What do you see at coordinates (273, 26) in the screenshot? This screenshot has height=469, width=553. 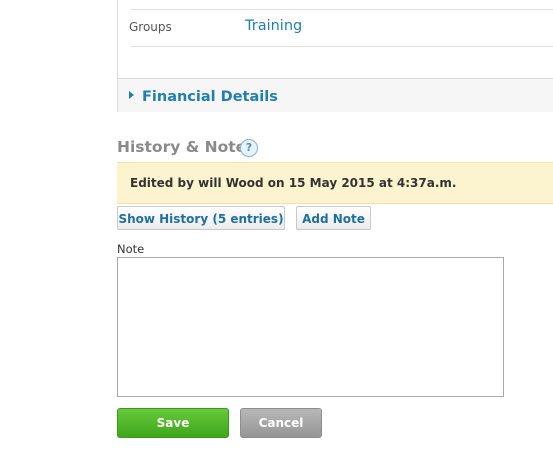 I see `groups-value-link: Training` at bounding box center [273, 26].